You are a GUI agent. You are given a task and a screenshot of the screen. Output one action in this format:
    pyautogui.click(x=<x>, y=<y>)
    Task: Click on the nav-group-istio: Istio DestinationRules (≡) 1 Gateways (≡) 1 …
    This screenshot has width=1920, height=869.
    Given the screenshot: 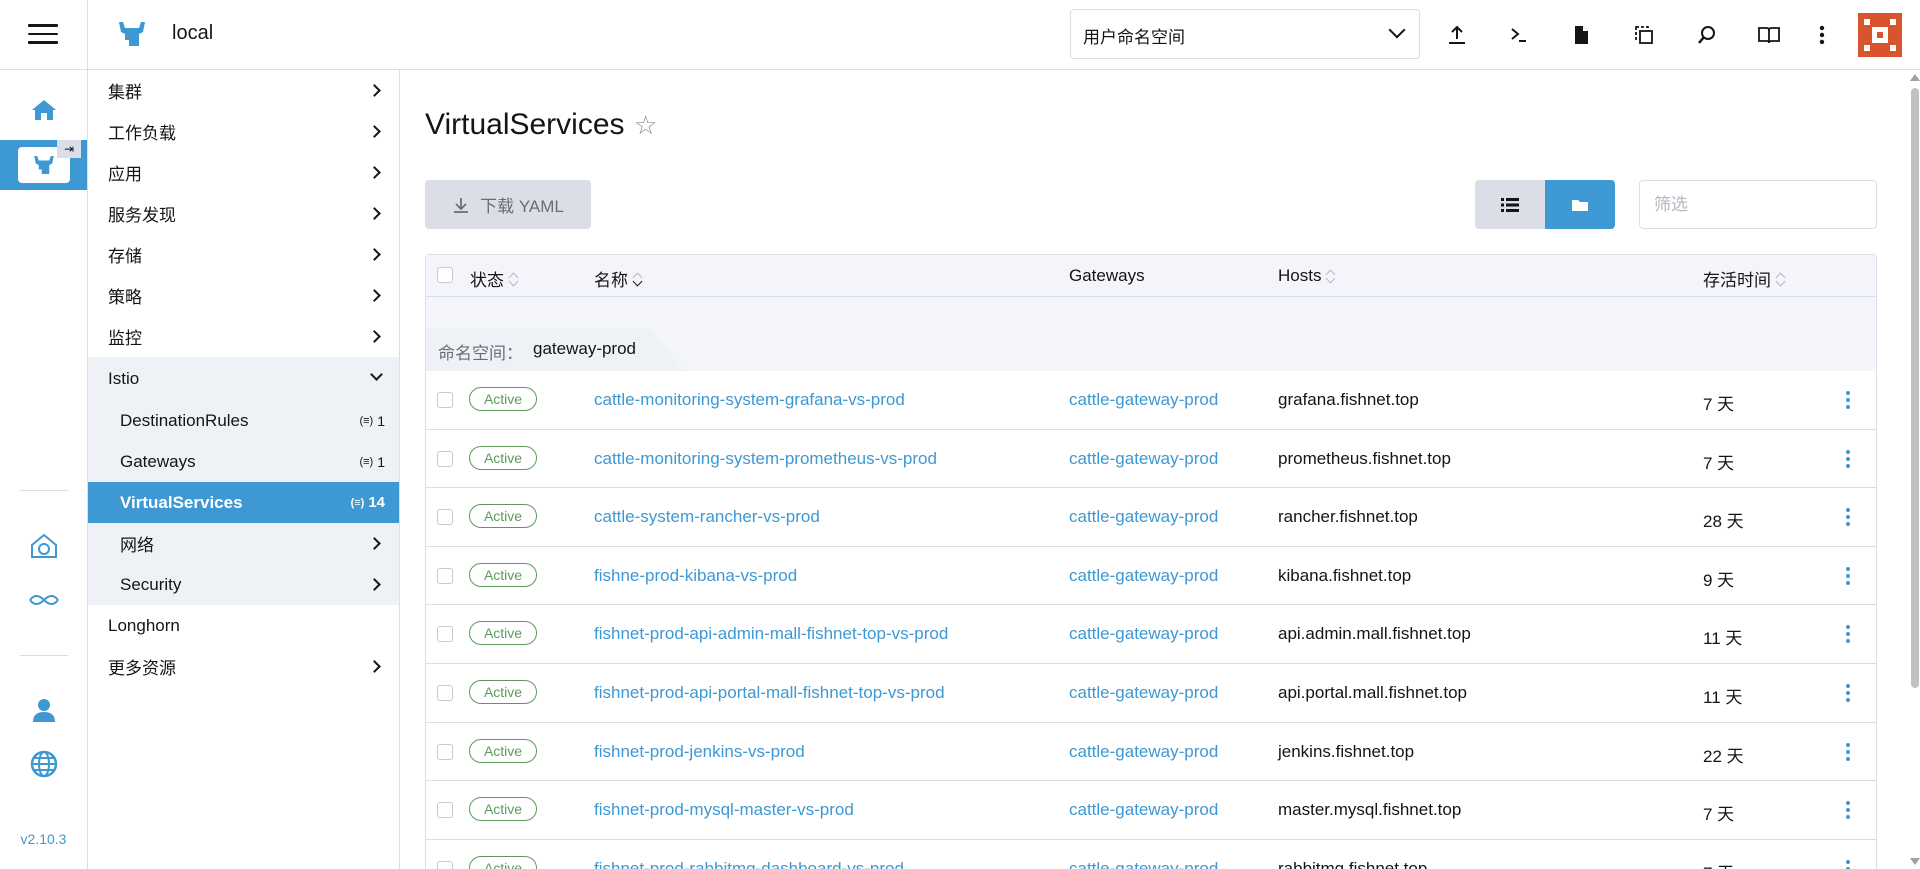 What is the action you would take?
    pyautogui.click(x=243, y=481)
    